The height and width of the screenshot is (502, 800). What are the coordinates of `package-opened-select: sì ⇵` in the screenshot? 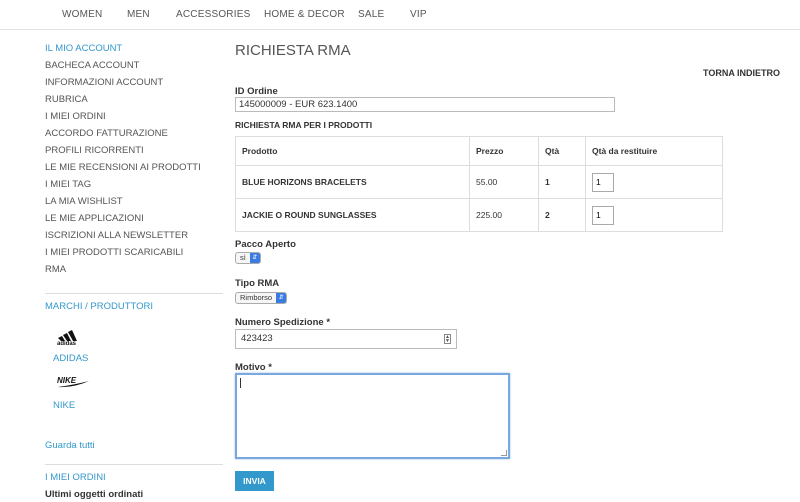 It's located at (248, 258).